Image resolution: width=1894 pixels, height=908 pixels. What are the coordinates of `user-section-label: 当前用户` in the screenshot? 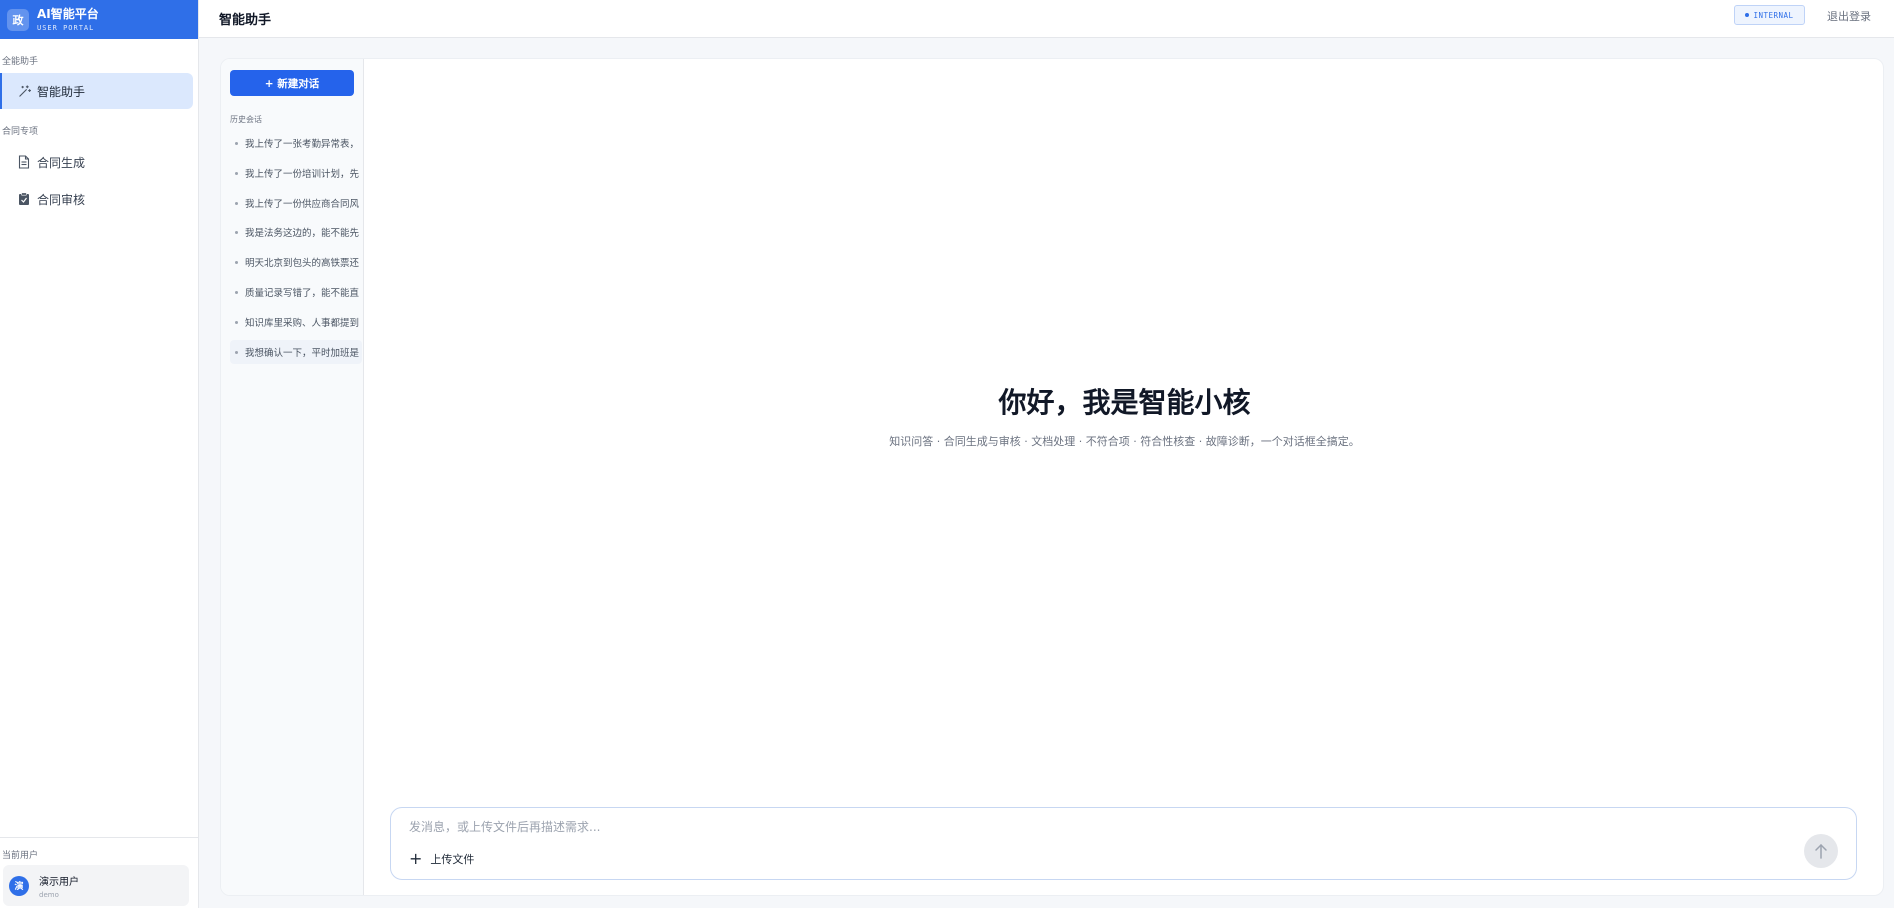 It's located at (20, 856).